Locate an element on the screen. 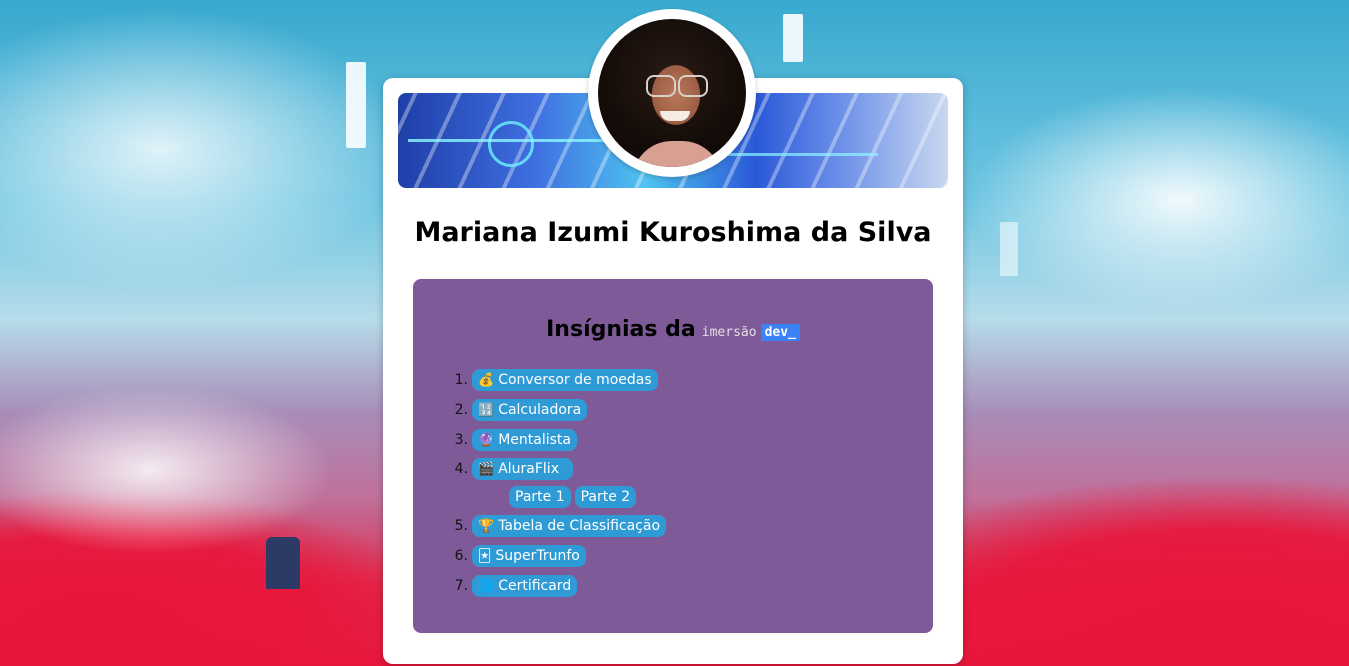 The height and width of the screenshot is (666, 1349). badge-label: AluraFlix is located at coordinates (528, 469).